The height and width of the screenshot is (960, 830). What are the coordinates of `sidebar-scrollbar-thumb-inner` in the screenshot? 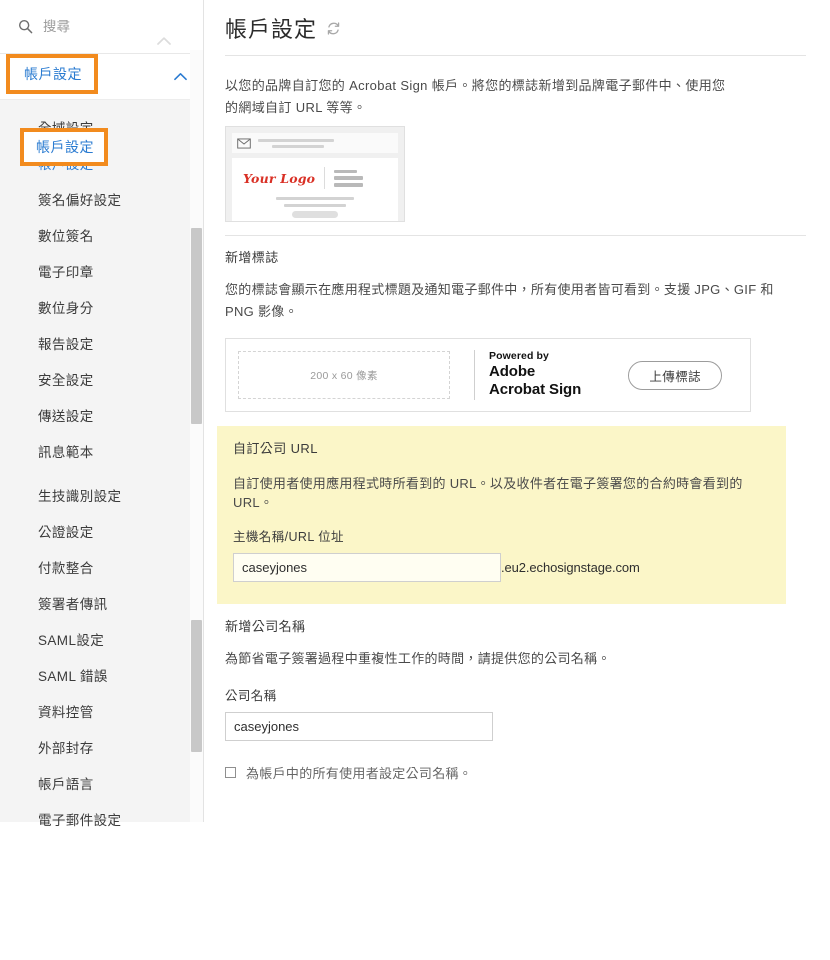 It's located at (196, 686).